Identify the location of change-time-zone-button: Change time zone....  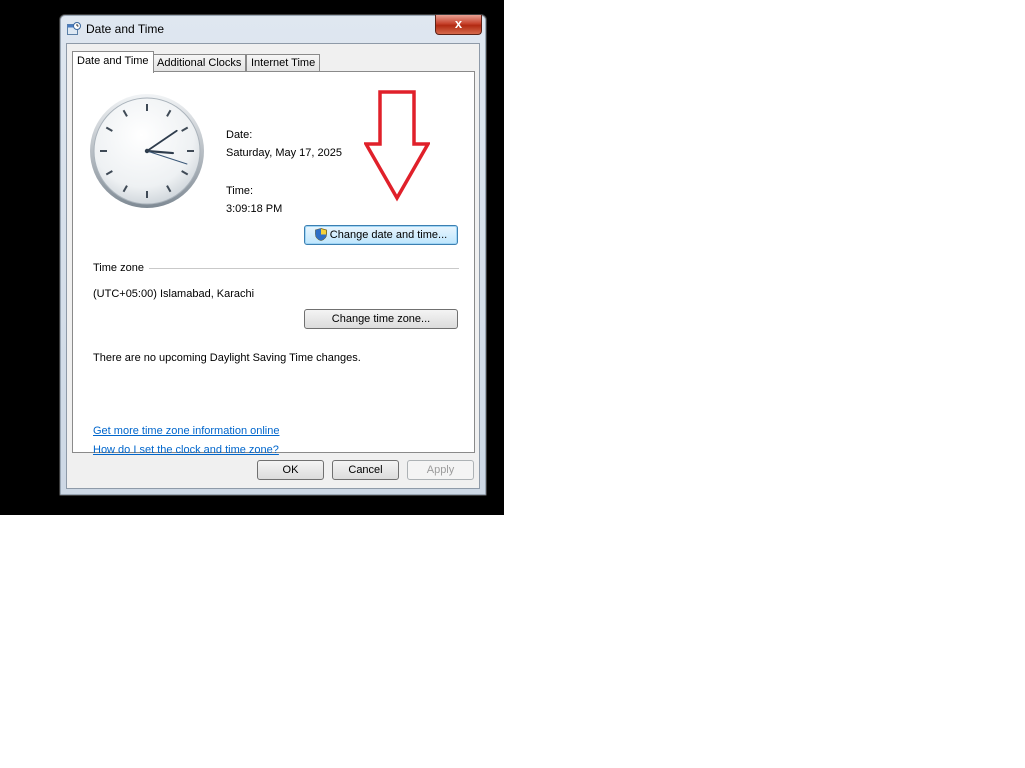
(381, 319).